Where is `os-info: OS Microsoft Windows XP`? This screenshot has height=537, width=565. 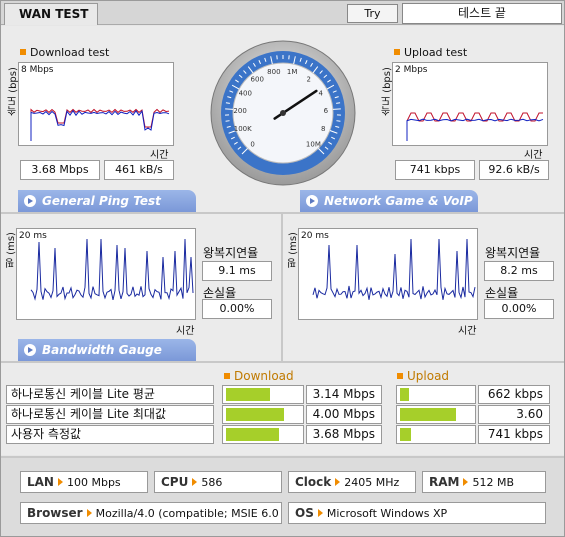
os-info: OS Microsoft Windows XP is located at coordinates (417, 513).